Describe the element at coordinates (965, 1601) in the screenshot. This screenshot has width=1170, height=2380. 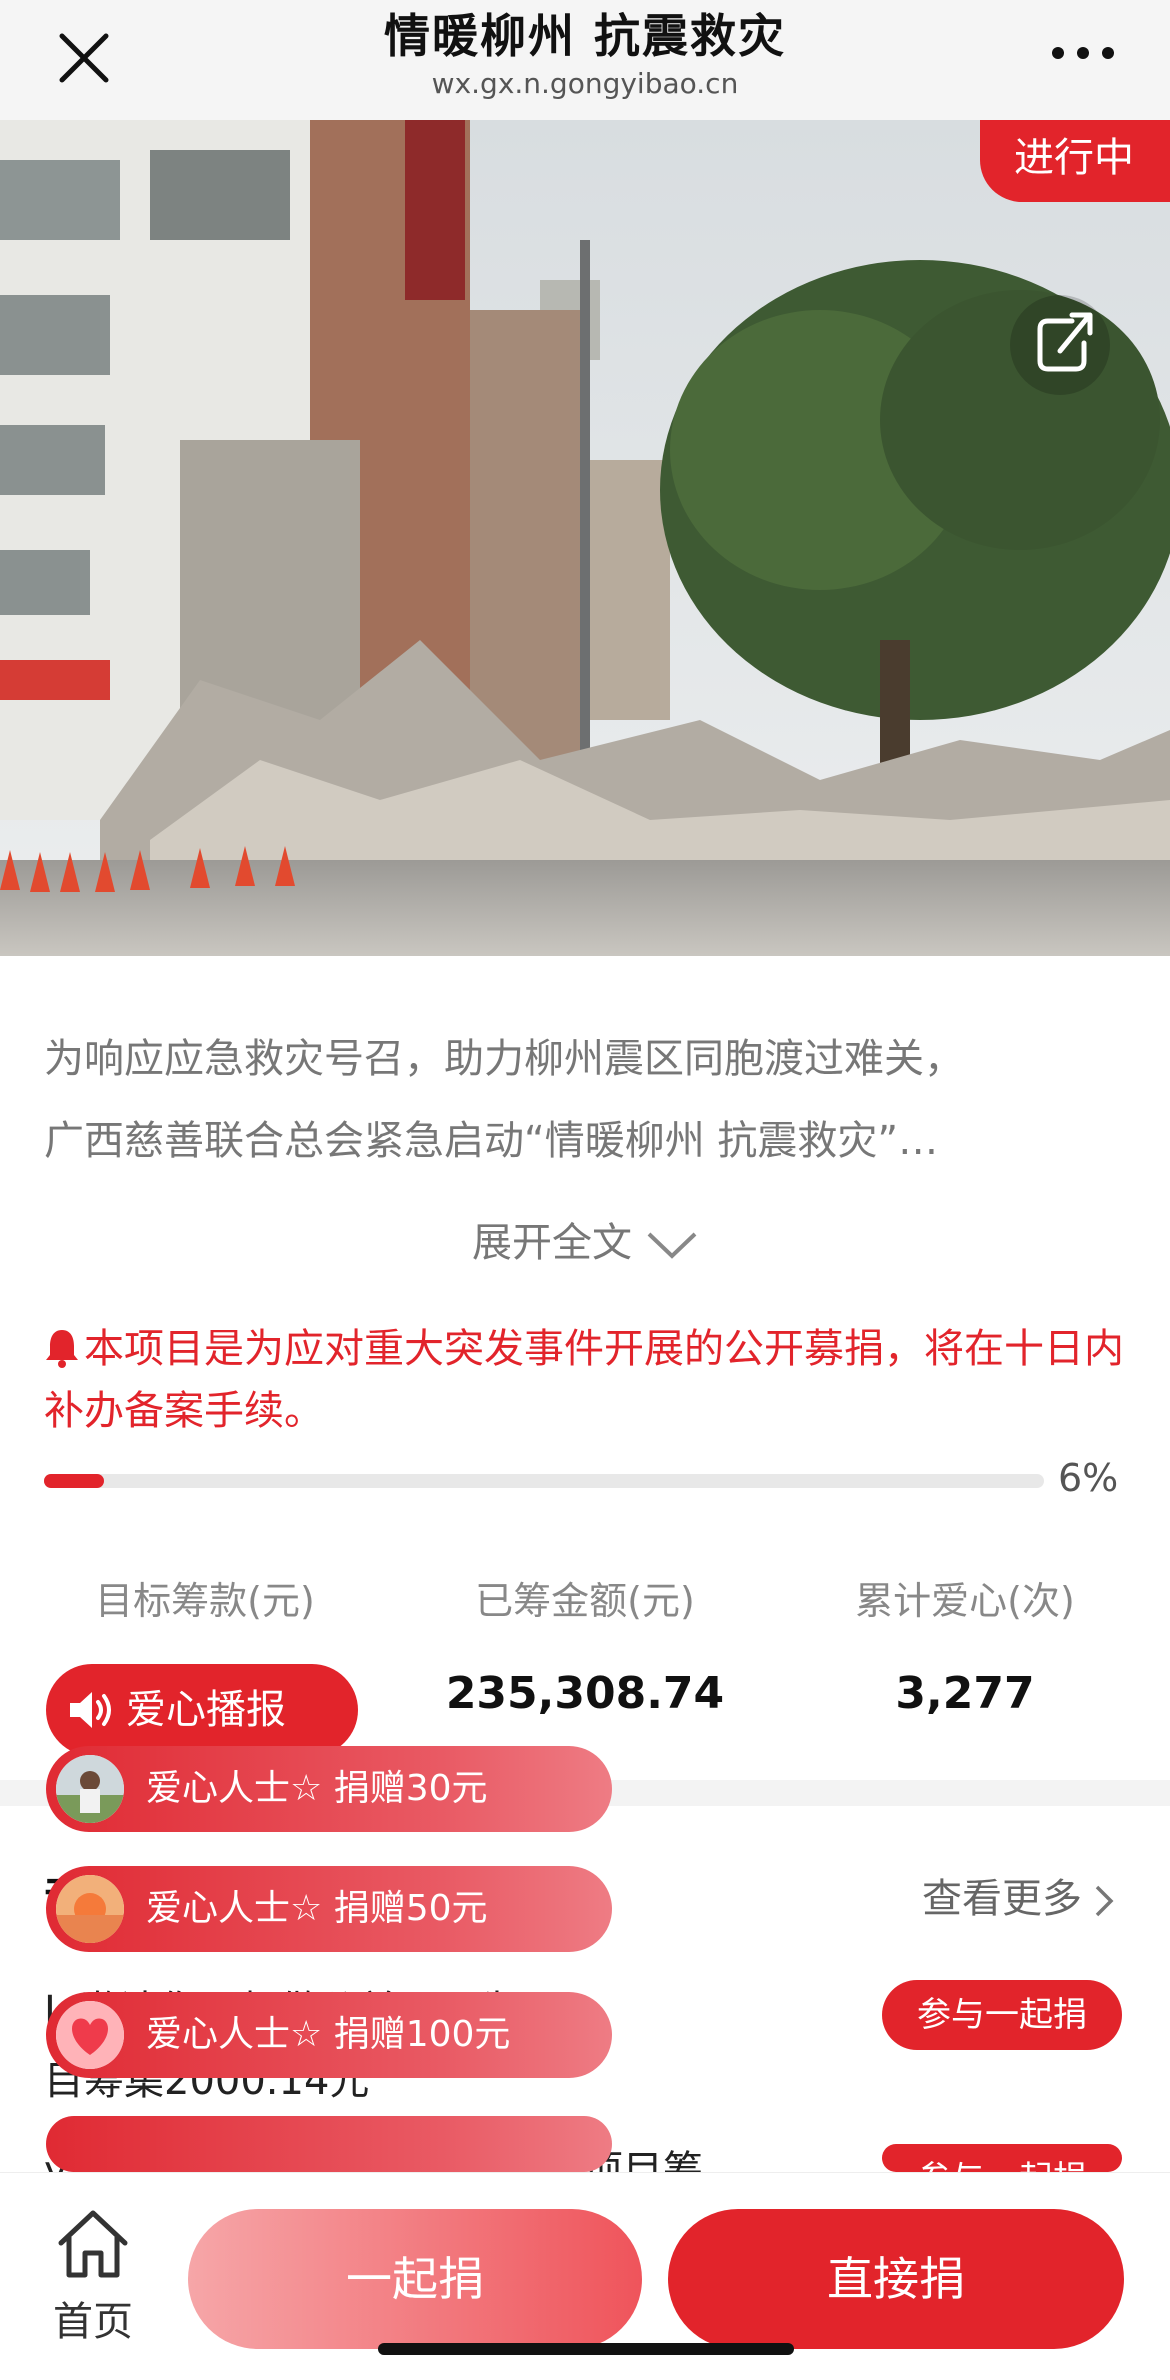
I see `stat-label: 累计爱心(次)` at that location.